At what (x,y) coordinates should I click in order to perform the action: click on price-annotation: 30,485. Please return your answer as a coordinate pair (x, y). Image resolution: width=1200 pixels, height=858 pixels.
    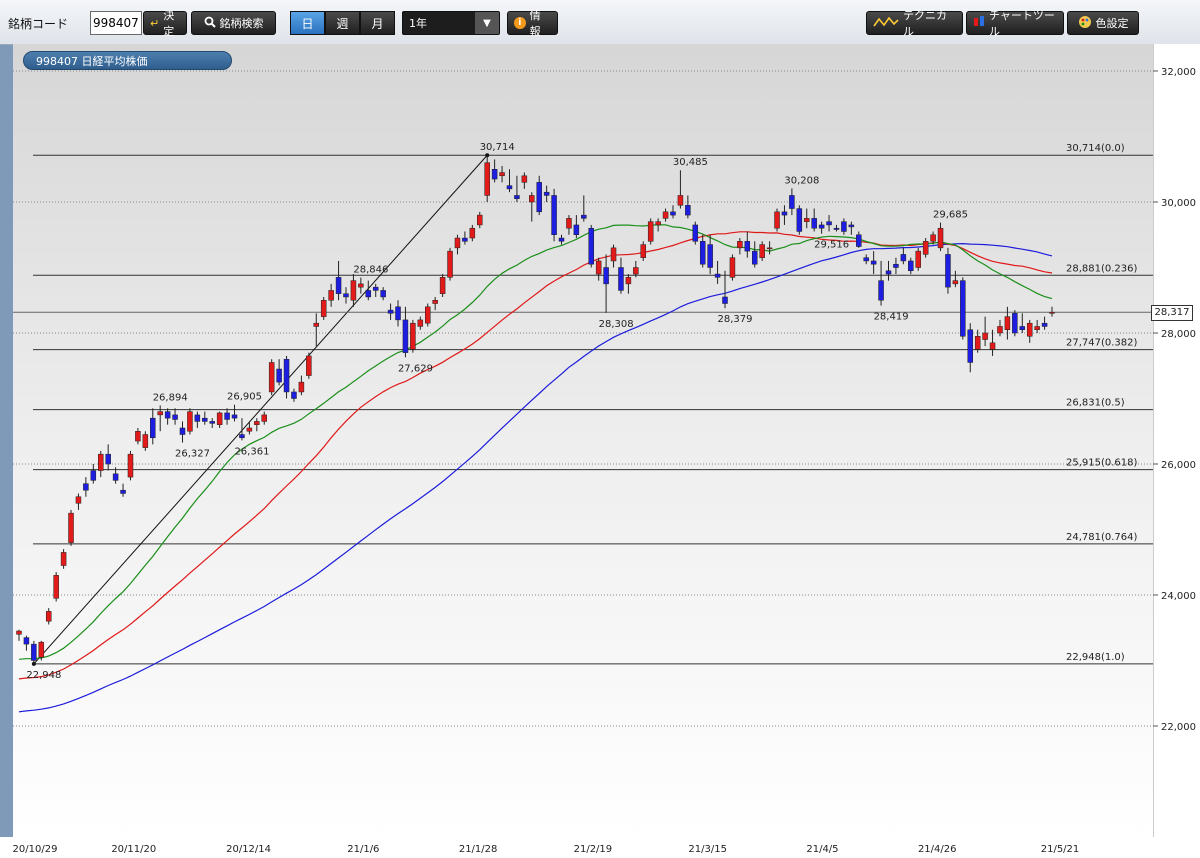
    Looking at the image, I should click on (690, 162).